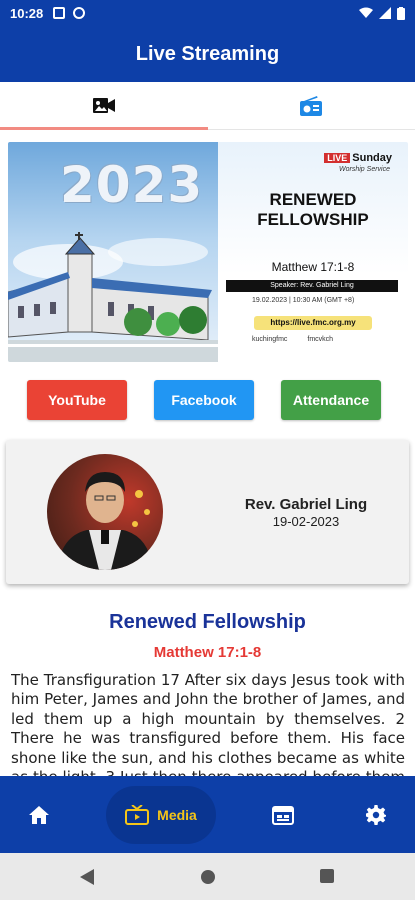 The height and width of the screenshot is (900, 415). What do you see at coordinates (77, 400) in the screenshot?
I see `youtube-button: YouTube` at bounding box center [77, 400].